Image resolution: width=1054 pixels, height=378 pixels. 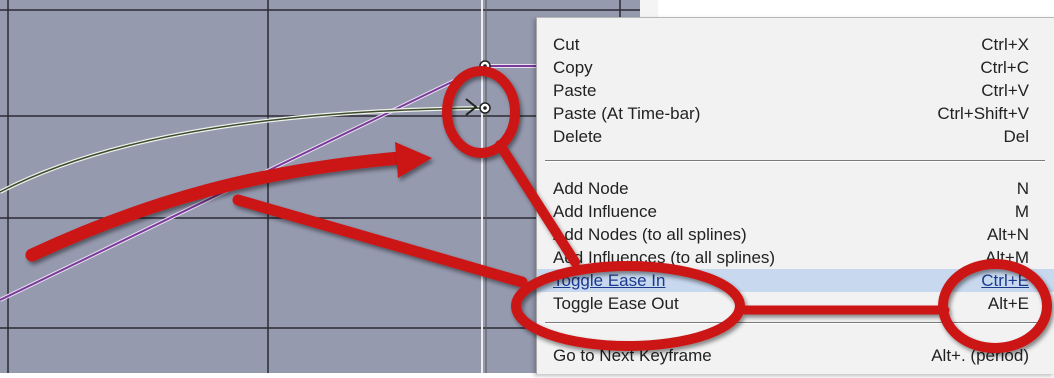 What do you see at coordinates (795, 188) in the screenshot?
I see `menu-item-add-node: Add Node N` at bounding box center [795, 188].